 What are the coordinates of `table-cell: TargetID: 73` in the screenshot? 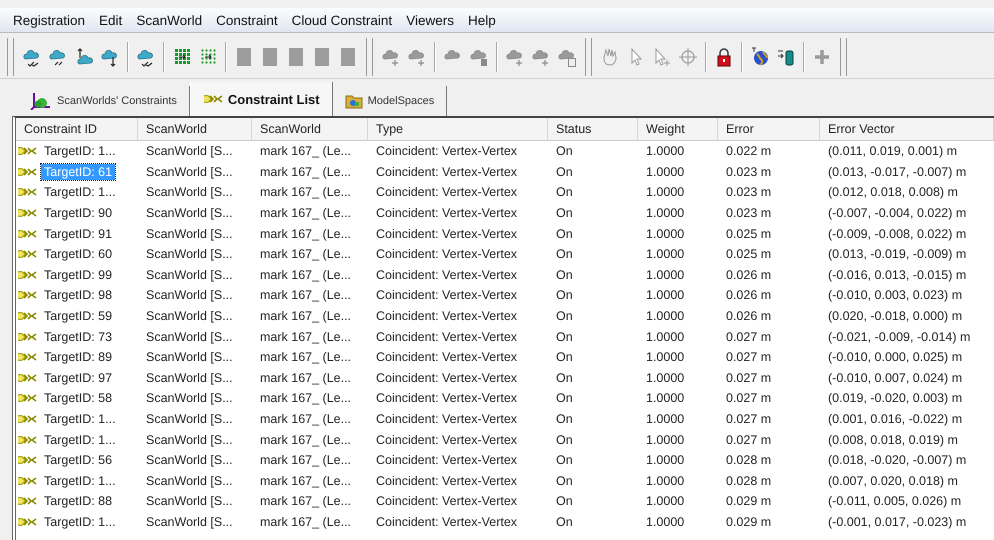 It's located at (78, 336).